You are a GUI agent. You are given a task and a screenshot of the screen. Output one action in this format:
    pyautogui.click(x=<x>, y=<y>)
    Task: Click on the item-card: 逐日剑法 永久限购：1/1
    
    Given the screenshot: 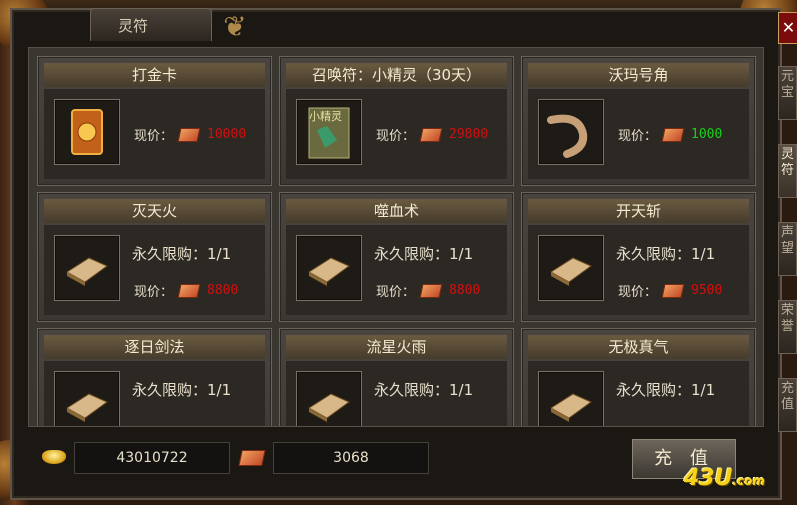 What is the action you would take?
    pyautogui.click(x=154, y=377)
    